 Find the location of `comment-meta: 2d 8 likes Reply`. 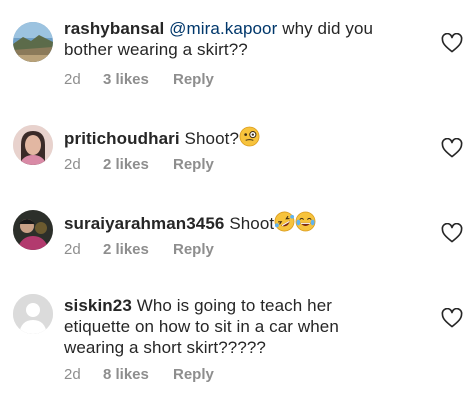

comment-meta: 2d 8 likes Reply is located at coordinates (139, 374).